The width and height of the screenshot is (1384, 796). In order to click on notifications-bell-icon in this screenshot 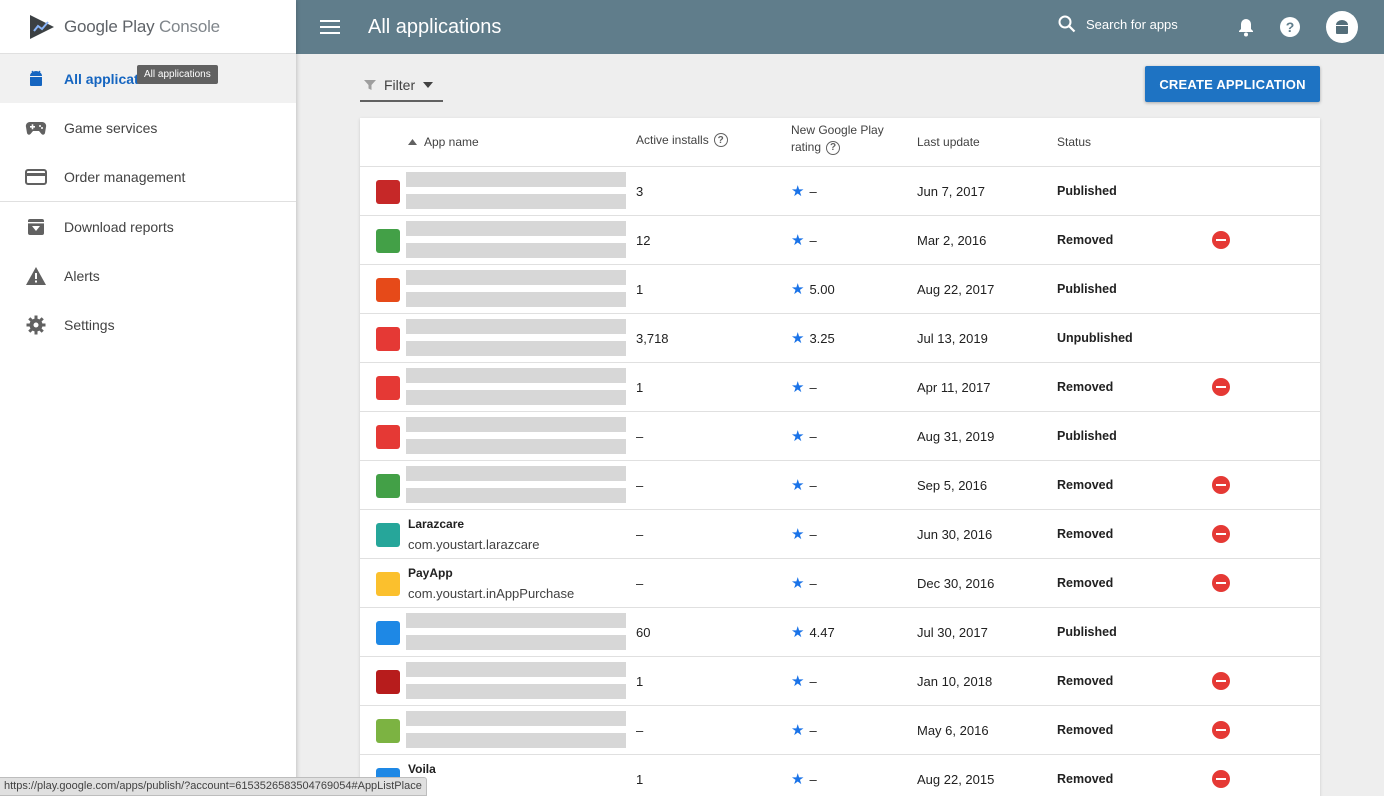, I will do `click(1246, 27)`.